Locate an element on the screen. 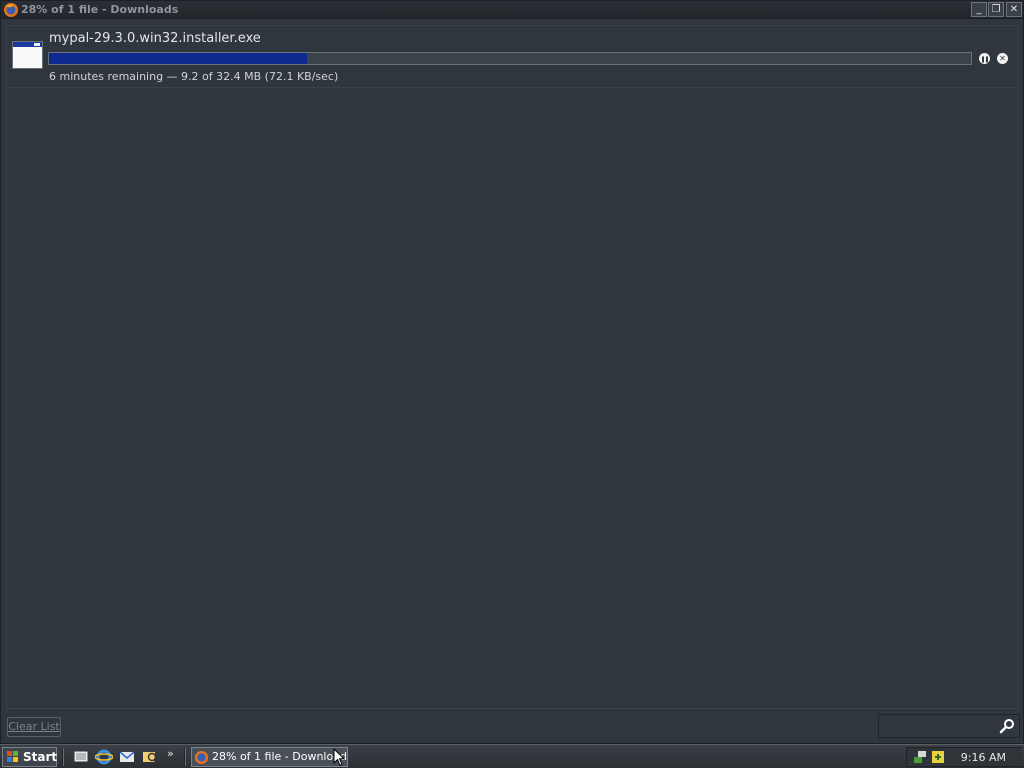 The image size is (1024, 768). minimize-icon: _ is located at coordinates (979, 9).